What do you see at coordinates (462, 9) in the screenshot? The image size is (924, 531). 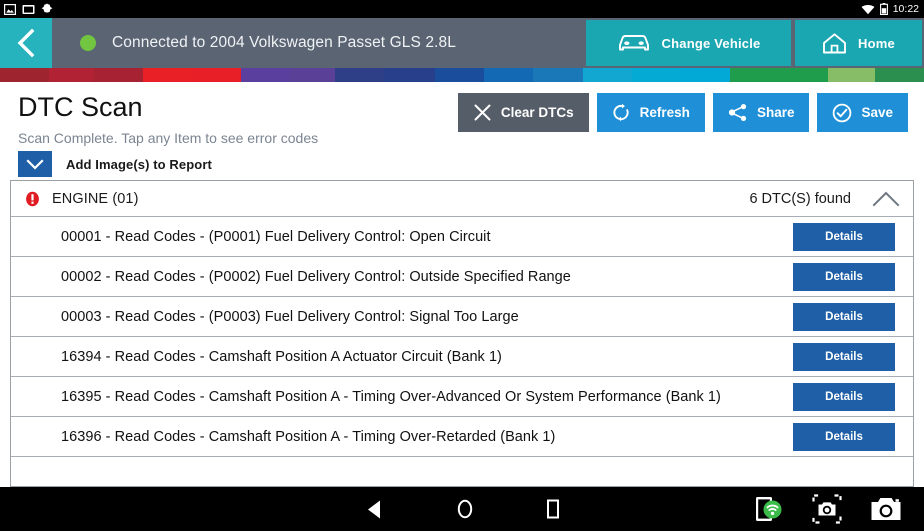 I see `android-status-bar: 10:22` at bounding box center [462, 9].